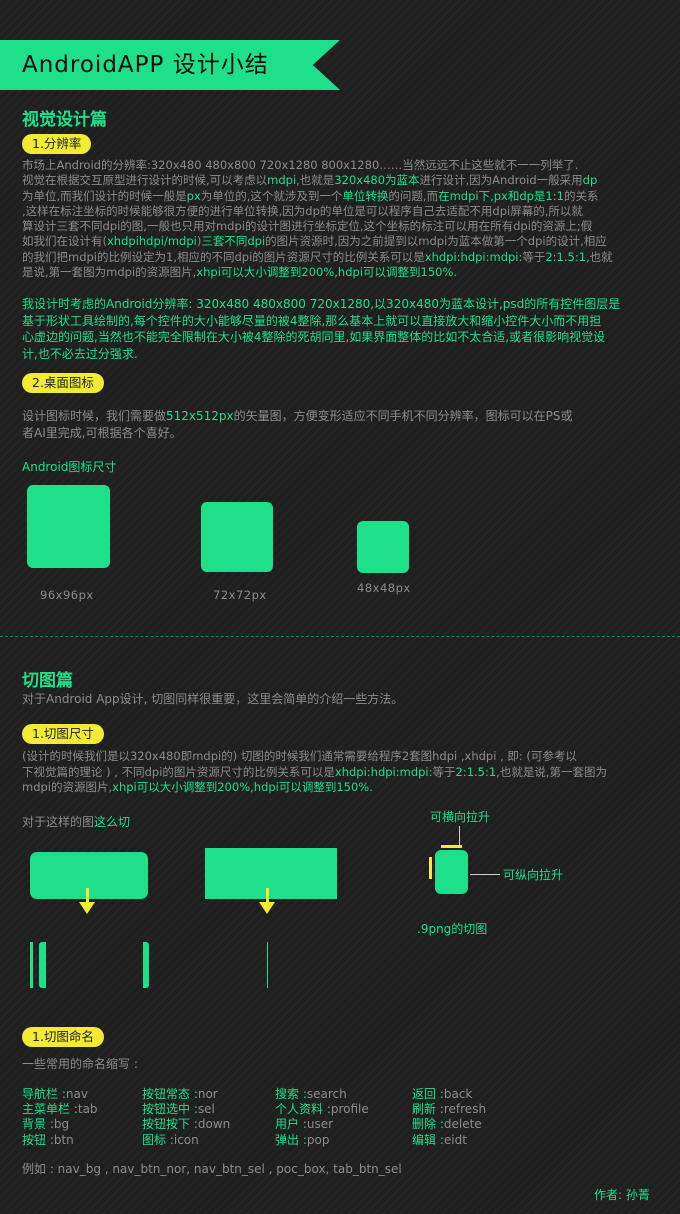  What do you see at coordinates (240, 595) in the screenshot?
I see `icon-72-label: 72x72px` at bounding box center [240, 595].